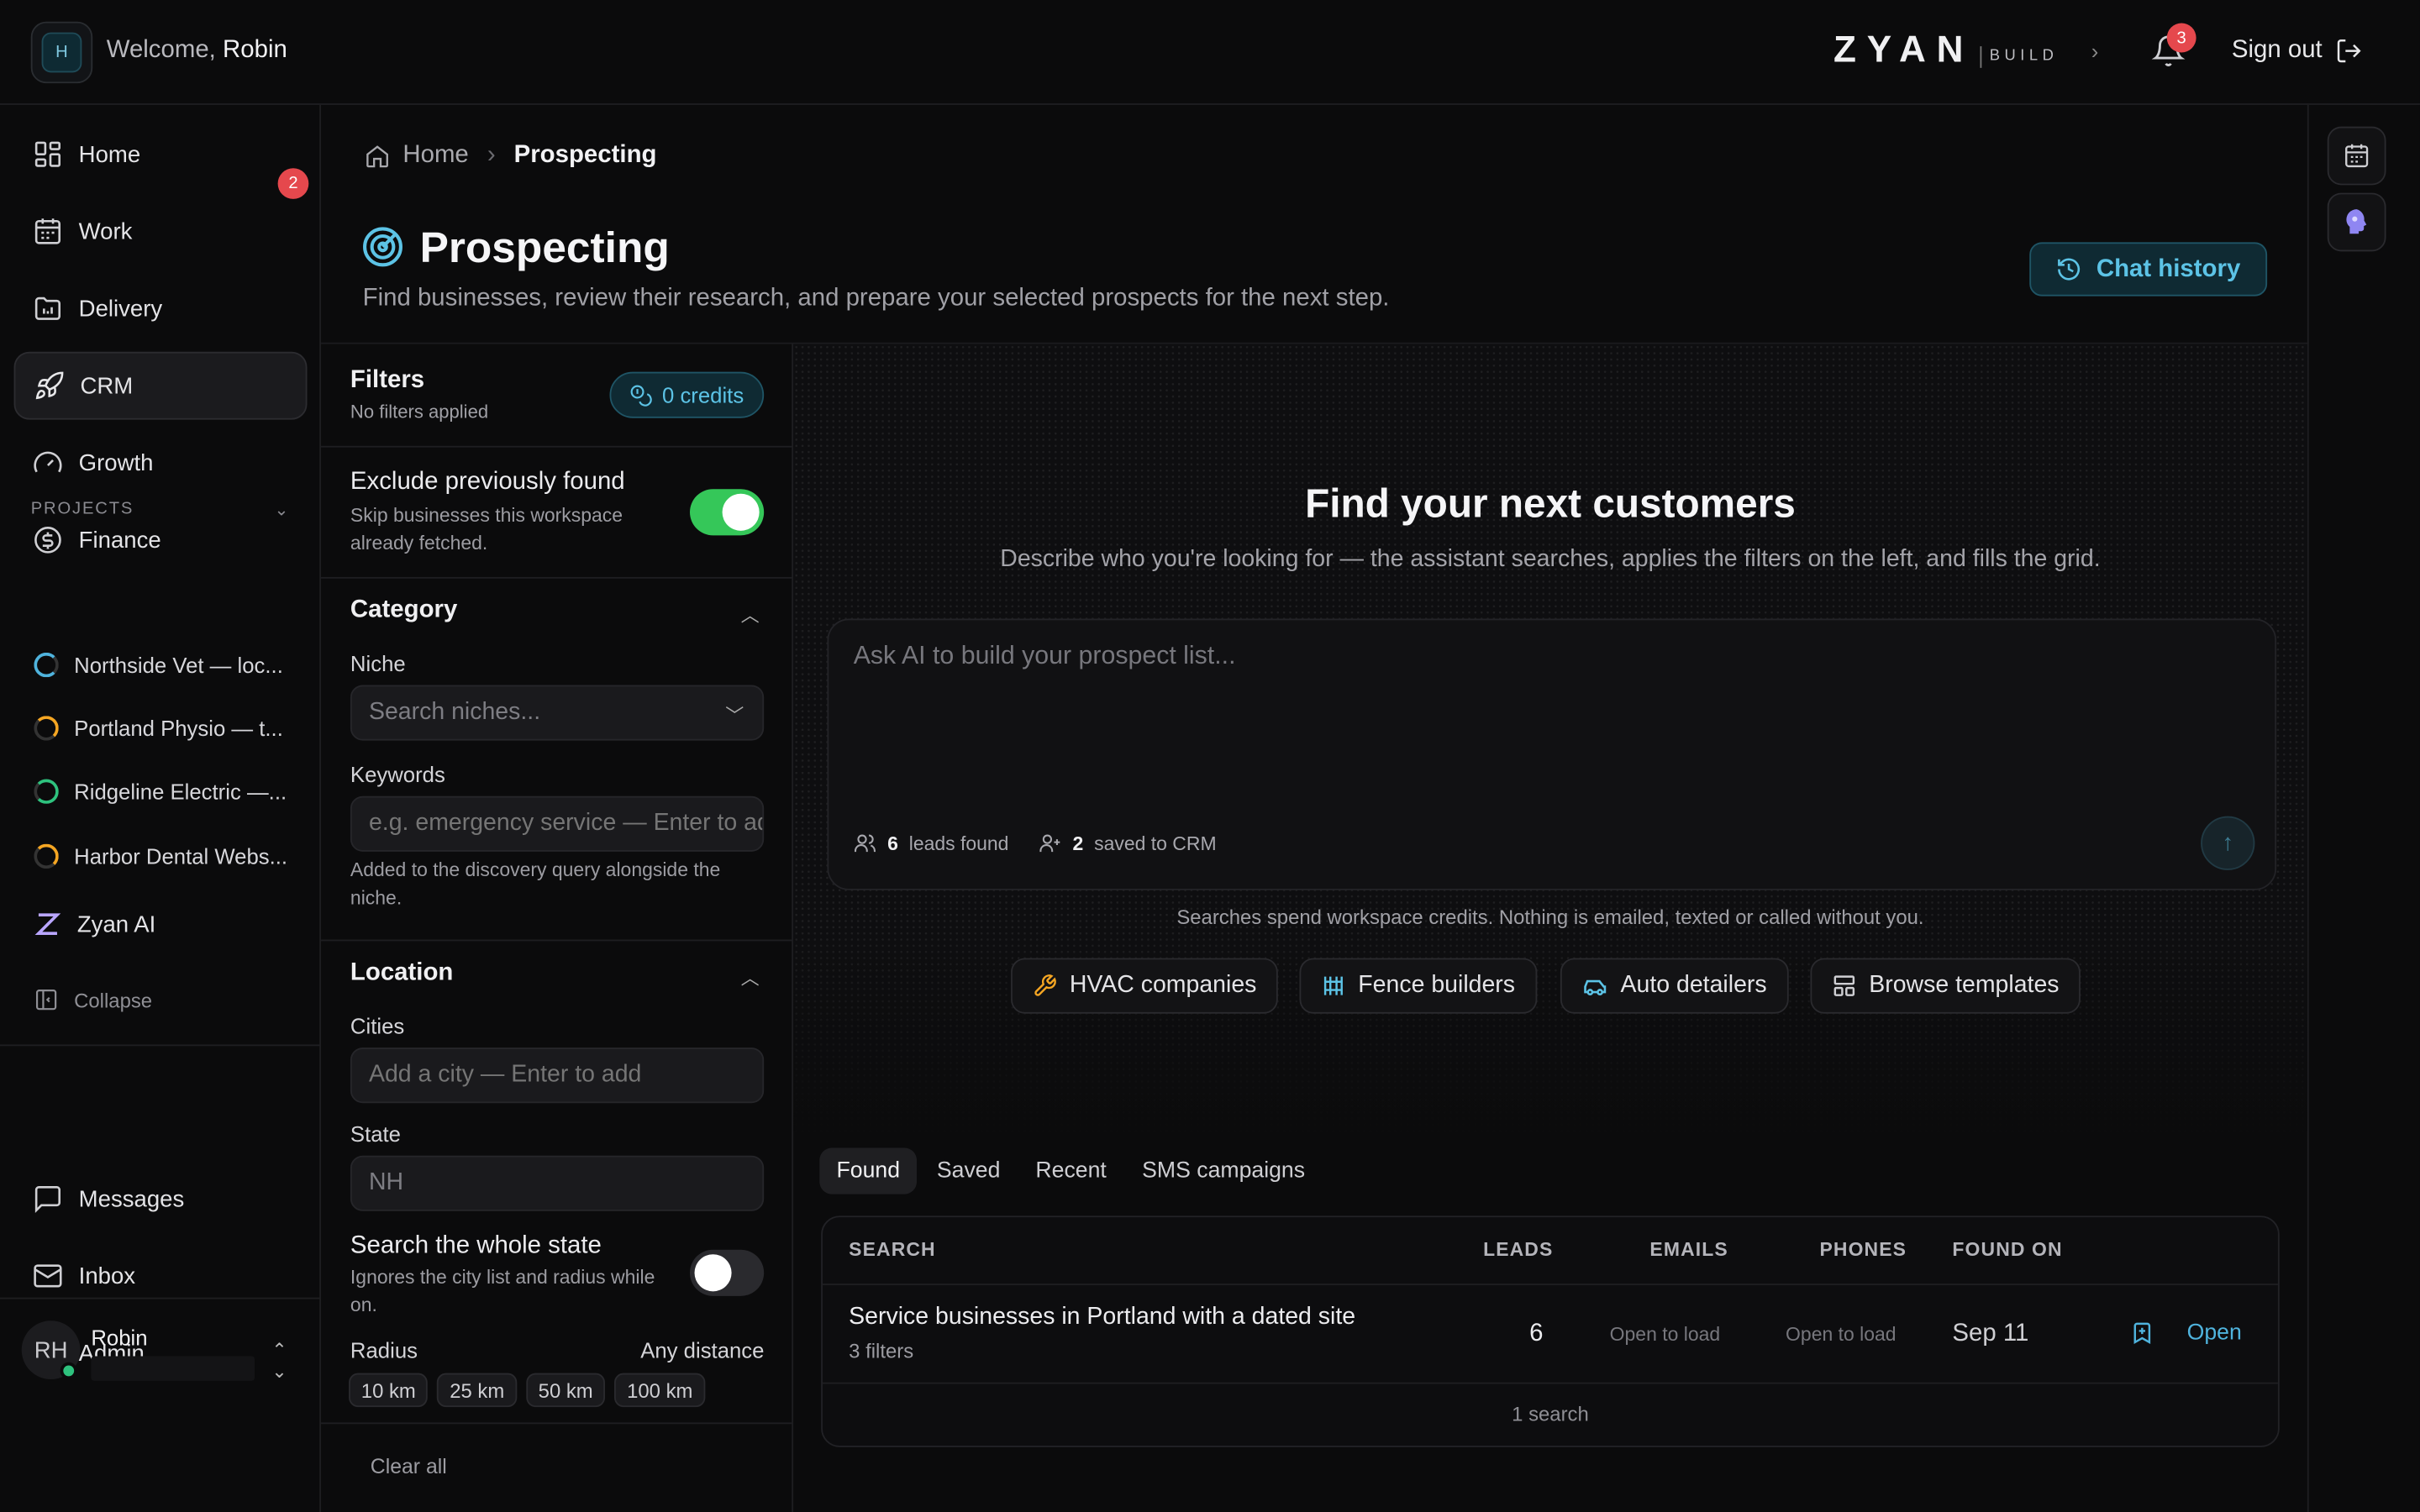 This screenshot has width=2420, height=1512. Describe the element at coordinates (161, 463) in the screenshot. I see `sidebar-item-growth: Growth` at that location.